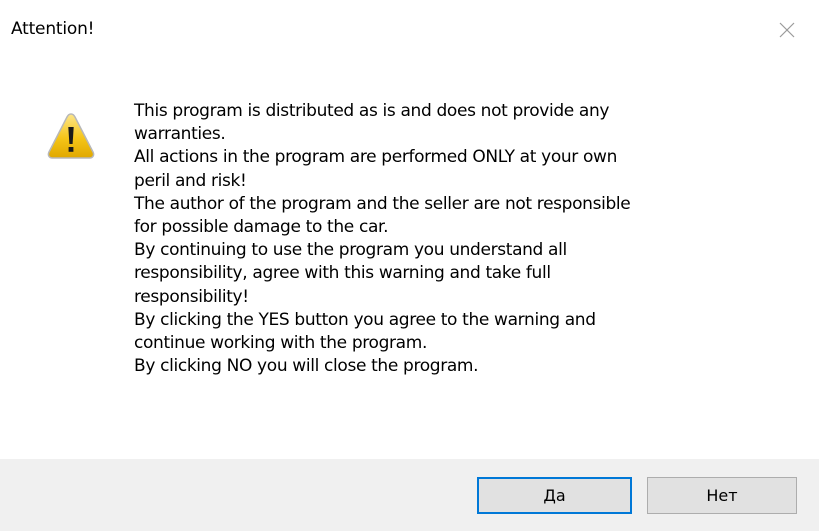 The height and width of the screenshot is (531, 819). What do you see at coordinates (191, 296) in the screenshot?
I see `message-line: responsibility!` at bounding box center [191, 296].